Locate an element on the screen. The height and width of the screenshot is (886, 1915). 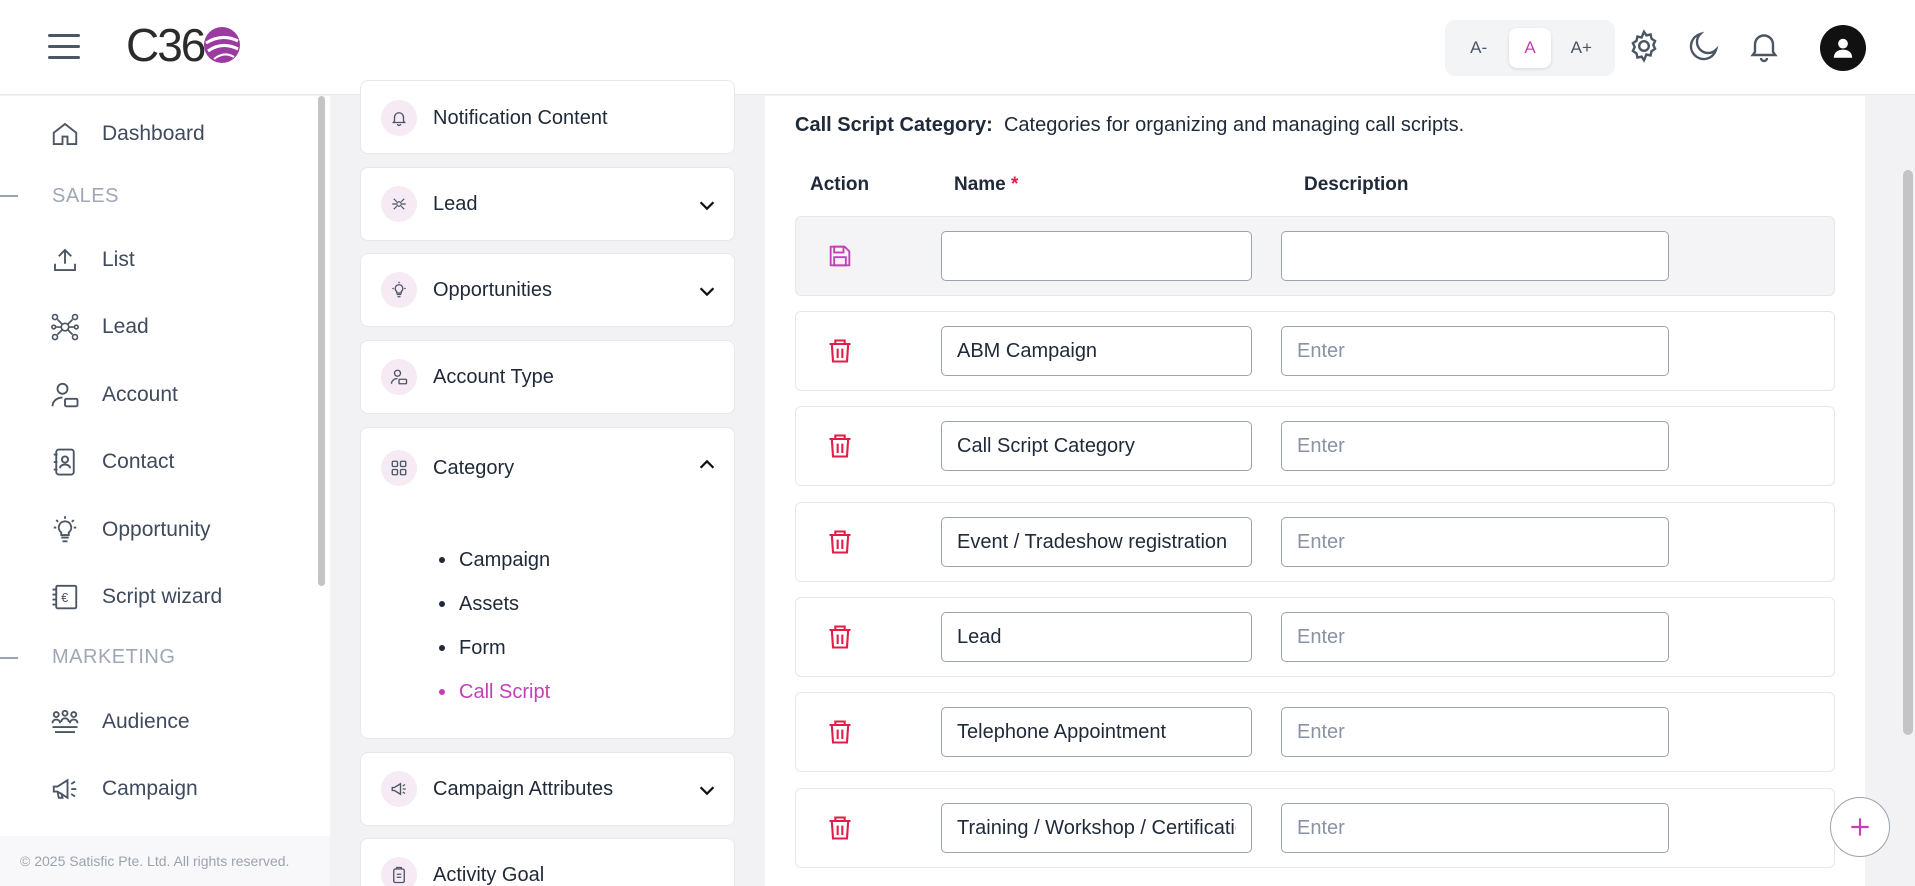
sidebar-item-audience: Audience is located at coordinates (120, 722).